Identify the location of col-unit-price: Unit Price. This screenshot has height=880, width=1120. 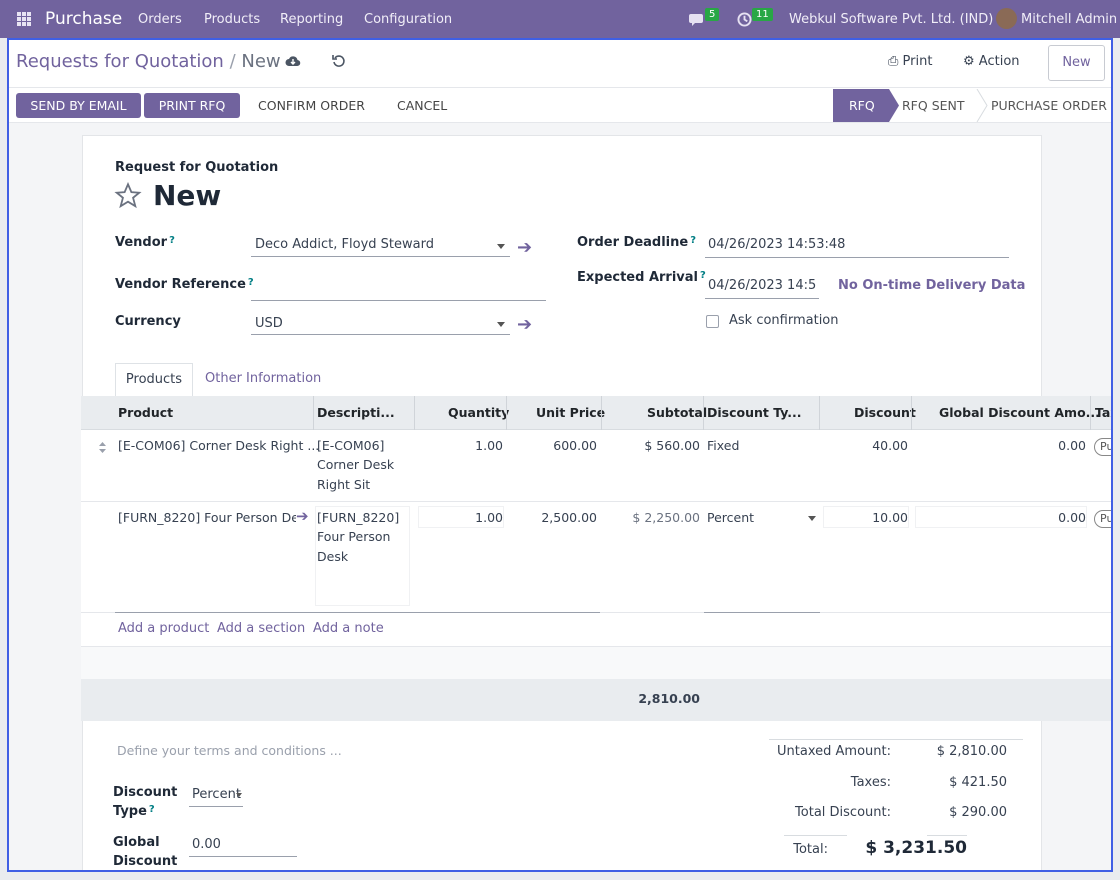
(570, 412).